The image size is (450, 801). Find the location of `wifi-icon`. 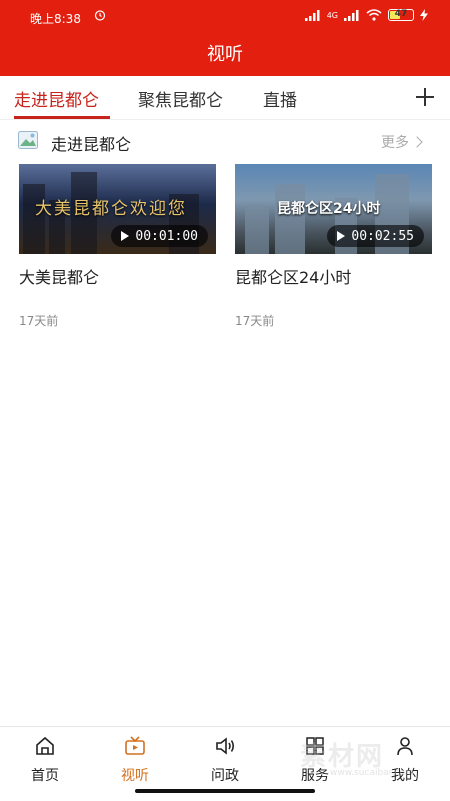

wifi-icon is located at coordinates (374, 15).